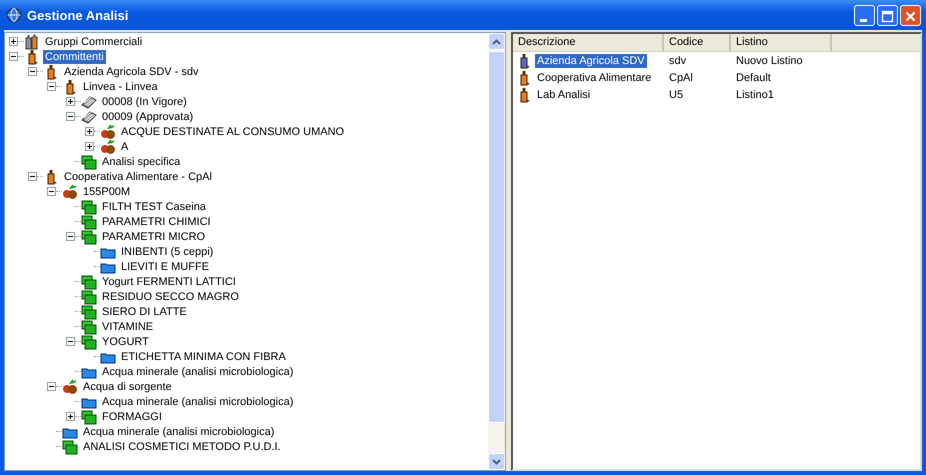  Describe the element at coordinates (591, 61) in the screenshot. I see `list-item: Azienda Agricola SDV` at that location.